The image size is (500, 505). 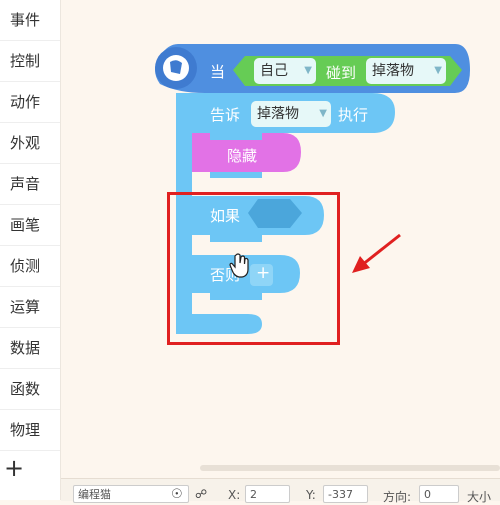 I want to click on hide-label: 隐藏, so click(x=242, y=156).